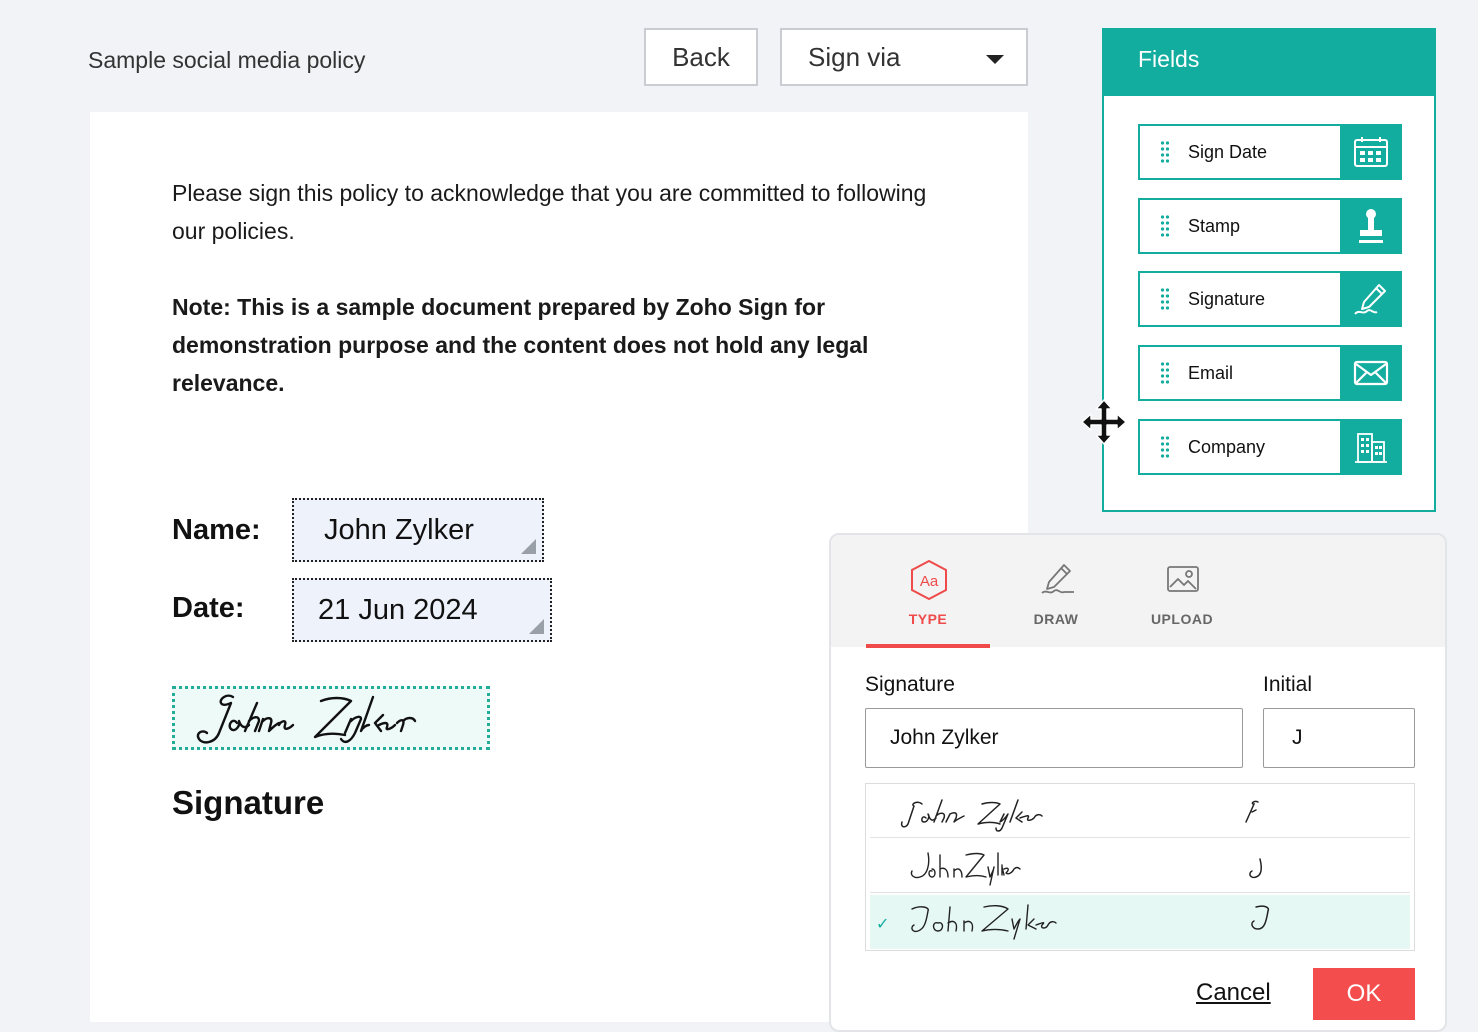 Image resolution: width=1478 pixels, height=1032 pixels. Describe the element at coordinates (1371, 299) in the screenshot. I see `pen-icon` at that location.